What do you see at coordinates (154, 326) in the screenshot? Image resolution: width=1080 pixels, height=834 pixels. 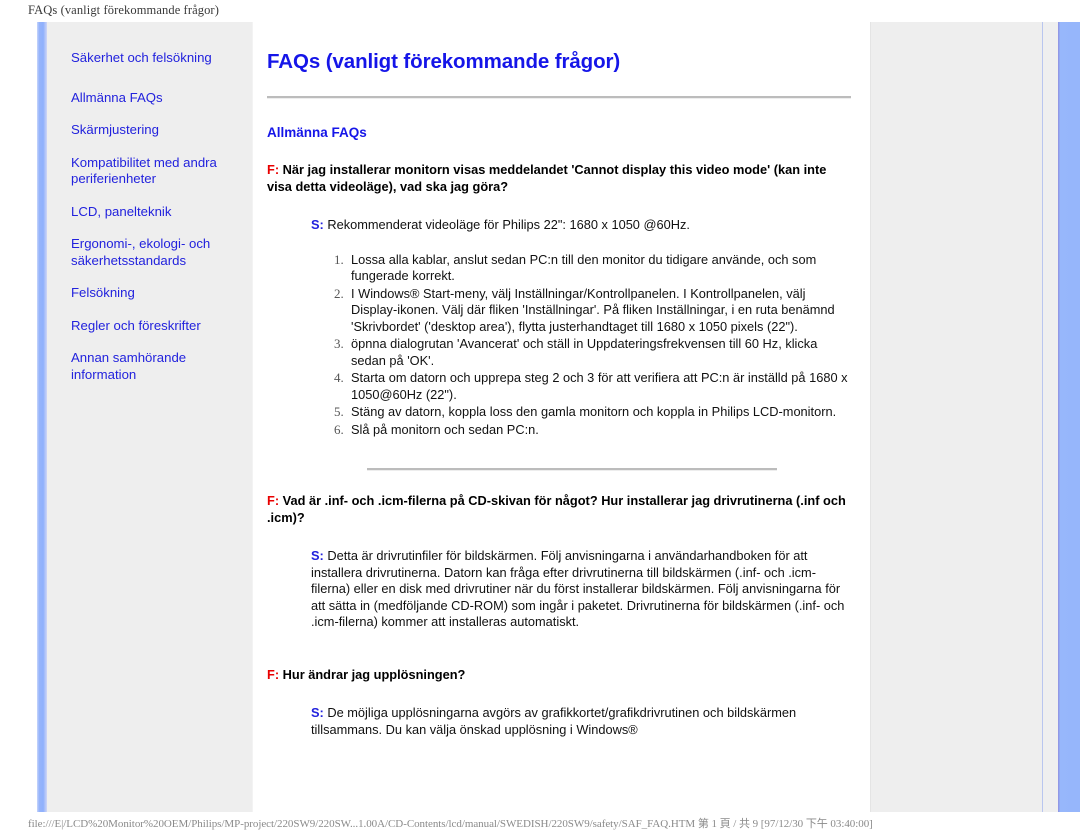 I see `sidebar-item-regulatory: Regler och föreskrifter` at bounding box center [154, 326].